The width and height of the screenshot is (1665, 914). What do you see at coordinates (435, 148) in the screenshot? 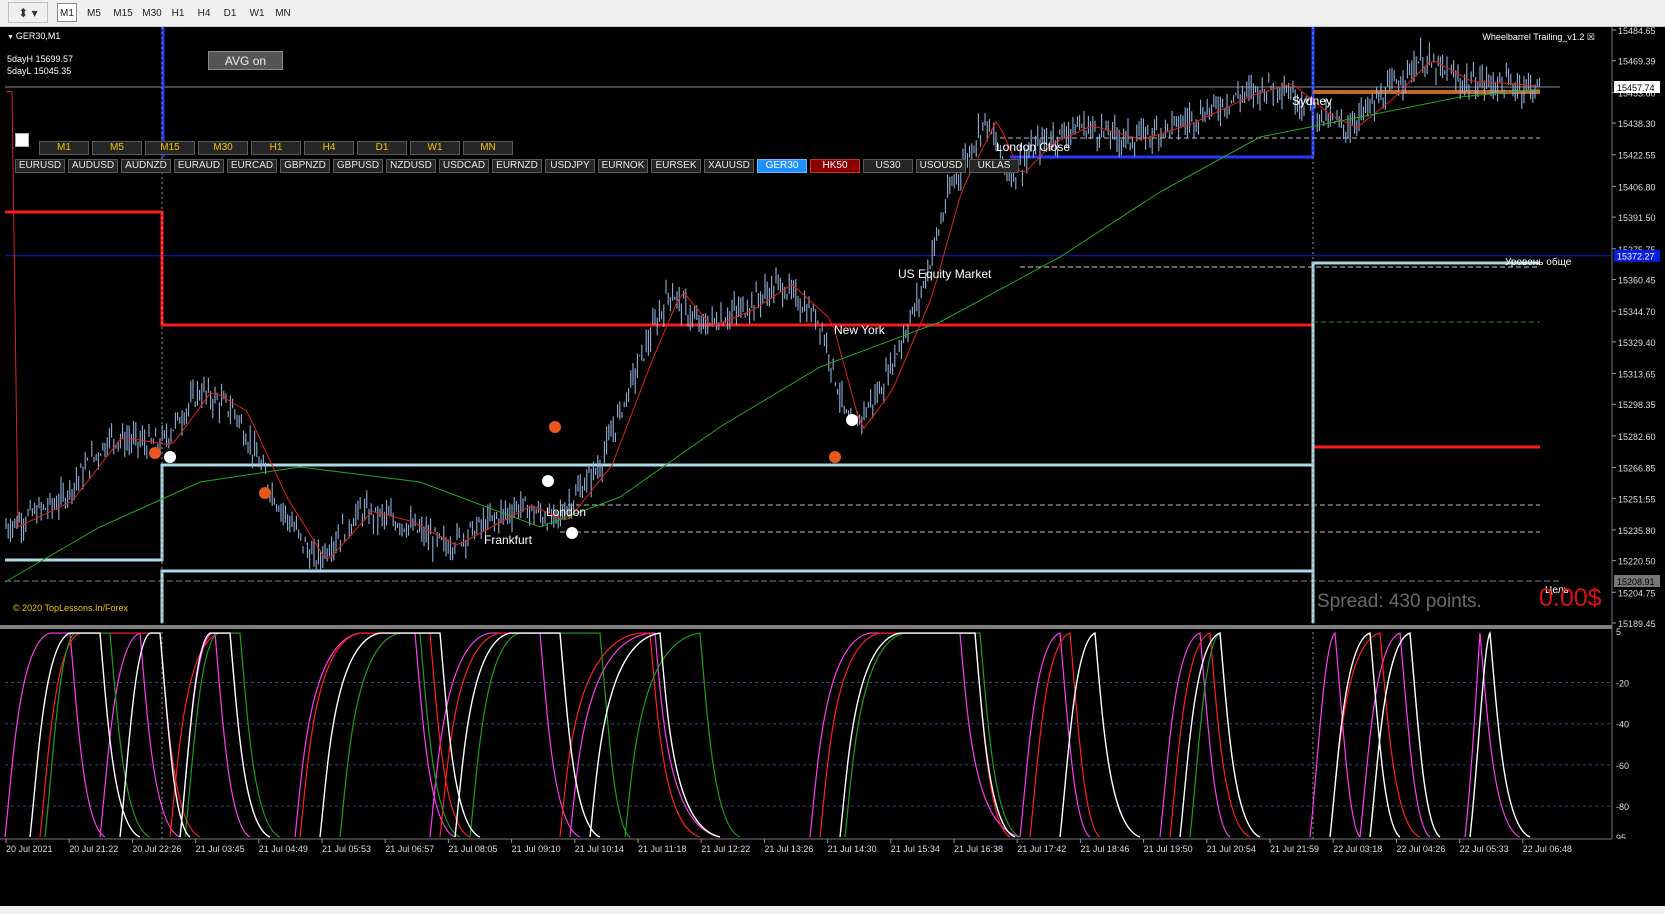
I see `panel-tf-w1: W1` at bounding box center [435, 148].